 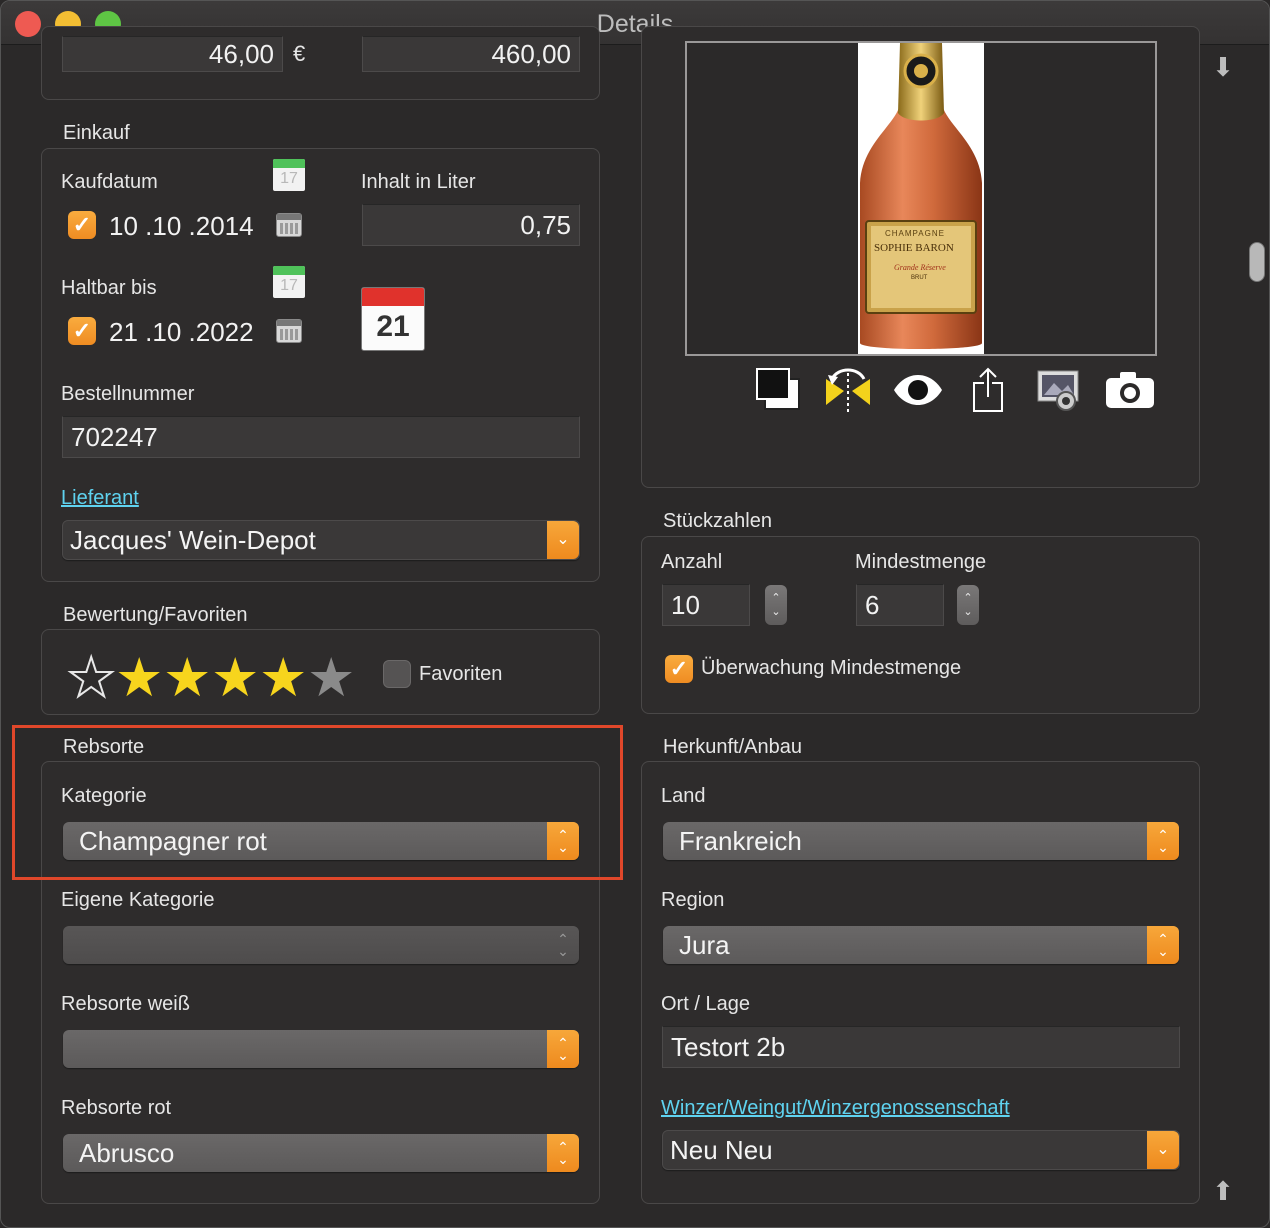 I want to click on bottle-label-line1: CHAMPAGNE, so click(x=915, y=233).